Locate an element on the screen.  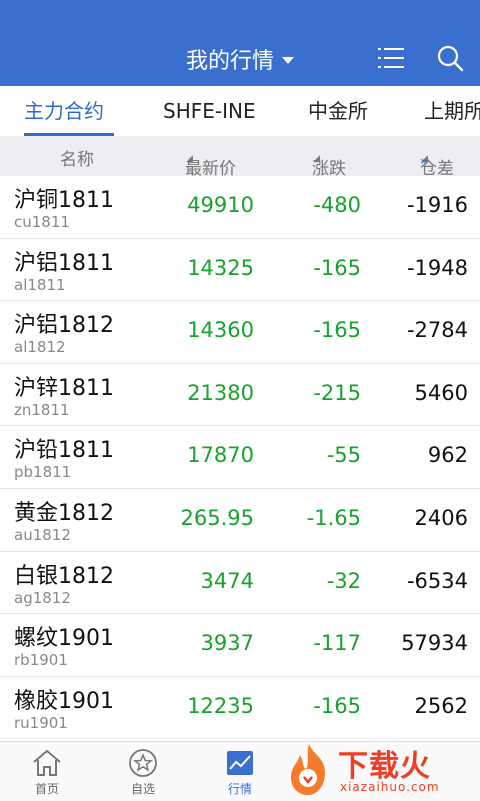
contract-code: cu1811 is located at coordinates (42, 222).